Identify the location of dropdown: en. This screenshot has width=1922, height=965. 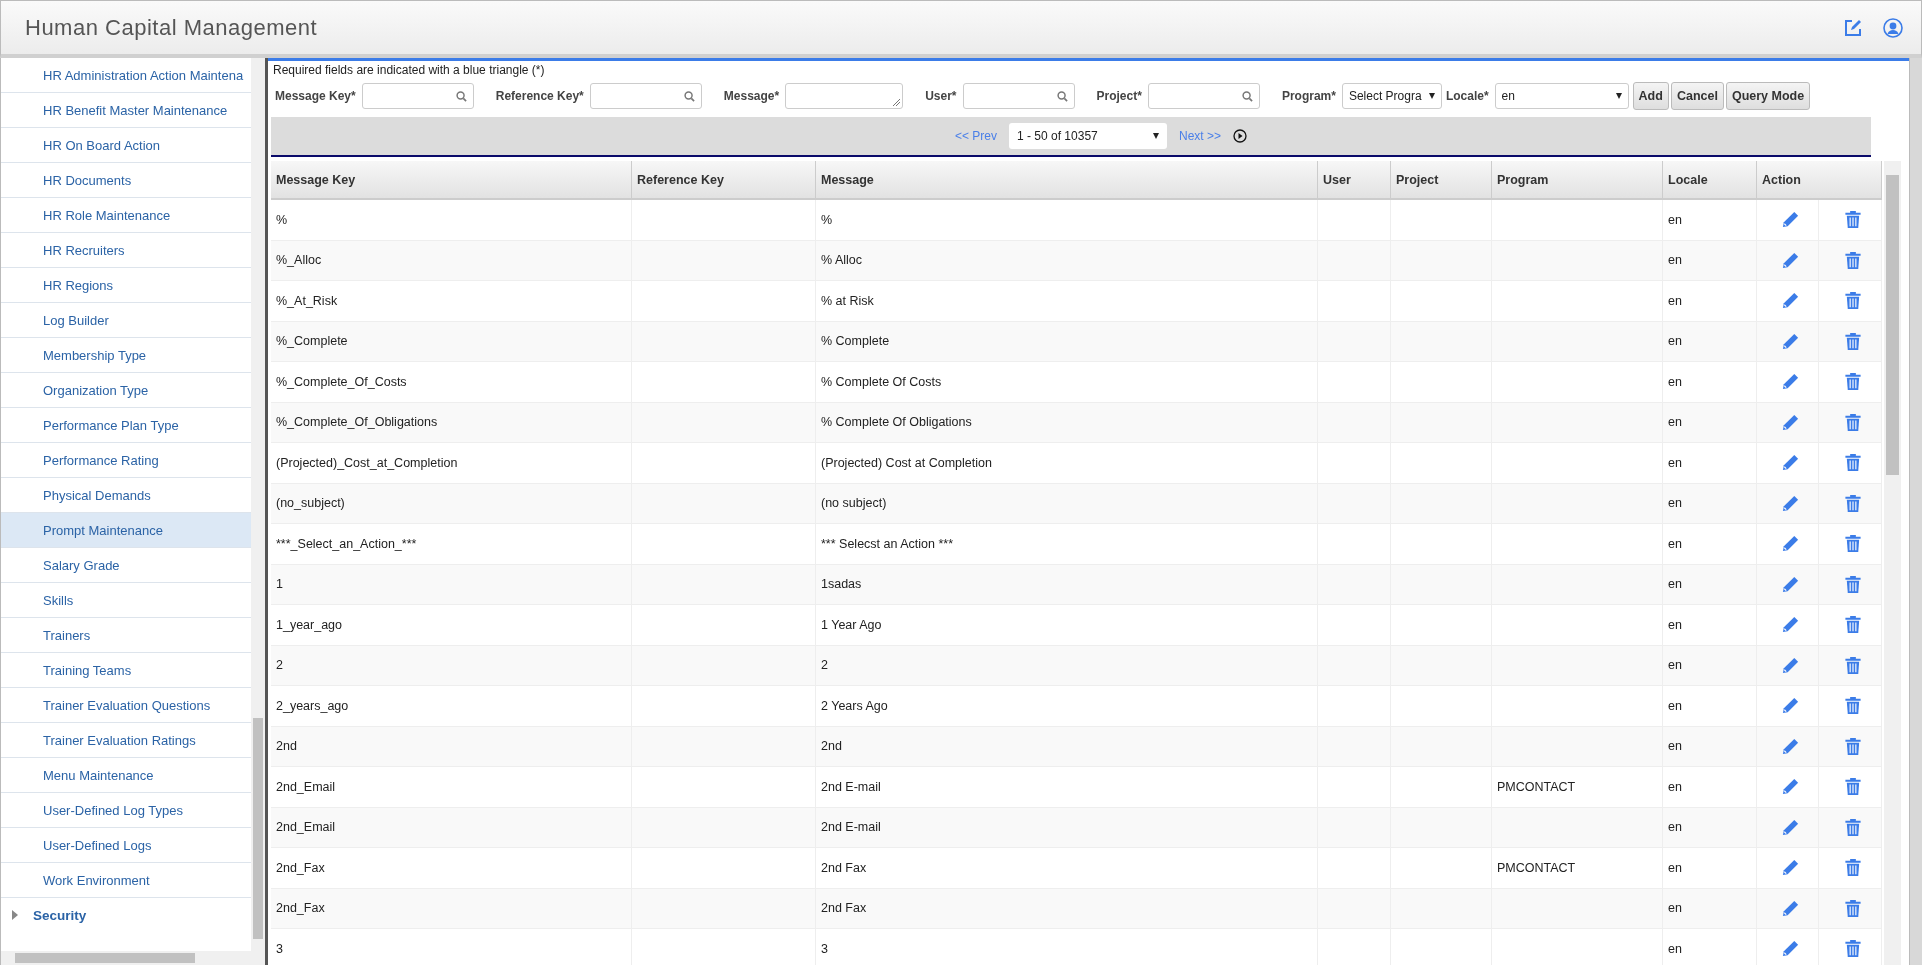
(1561, 96).